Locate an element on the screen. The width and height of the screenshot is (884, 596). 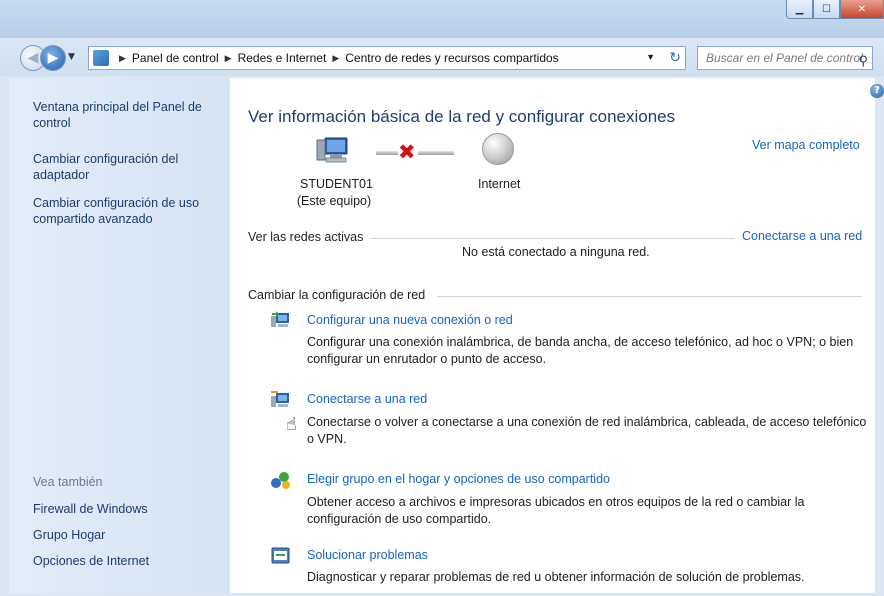
help-icon: ? is located at coordinates (877, 91).